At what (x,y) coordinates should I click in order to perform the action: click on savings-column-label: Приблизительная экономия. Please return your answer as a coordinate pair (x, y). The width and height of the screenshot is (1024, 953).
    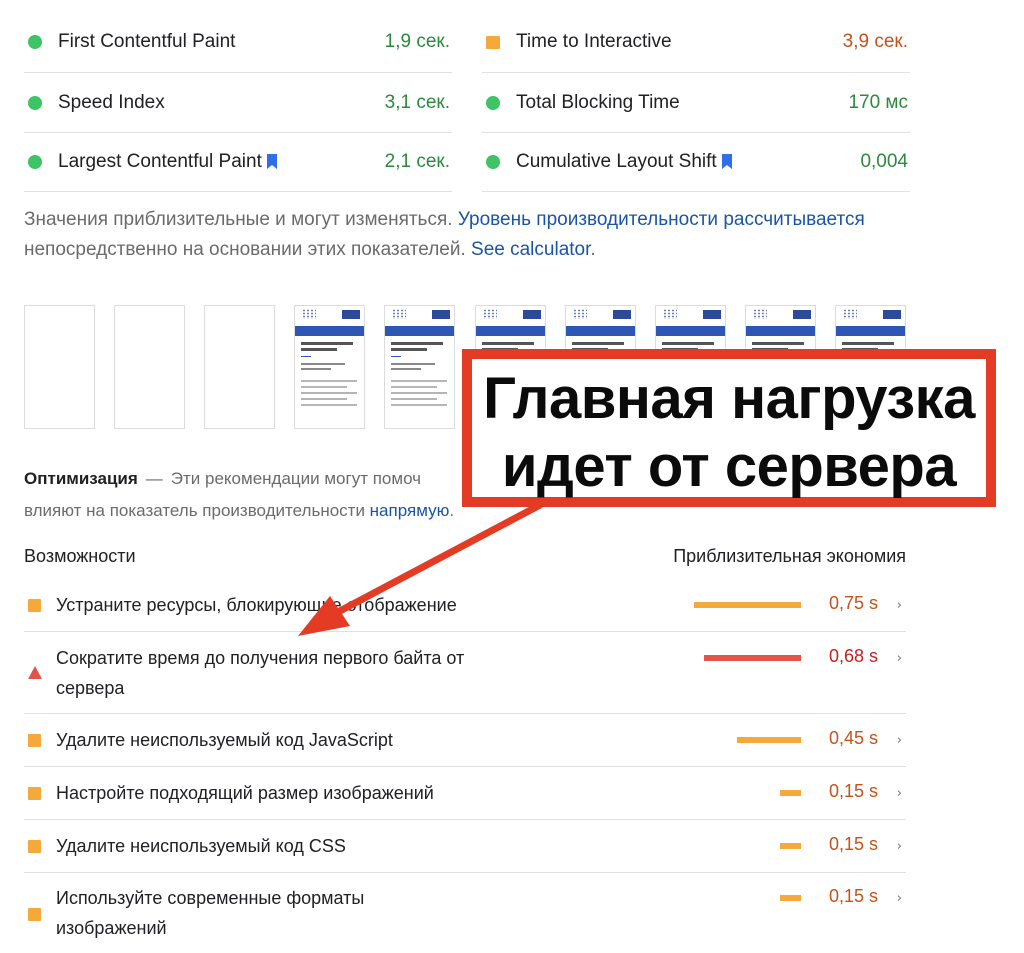
    Looking at the image, I should click on (789, 555).